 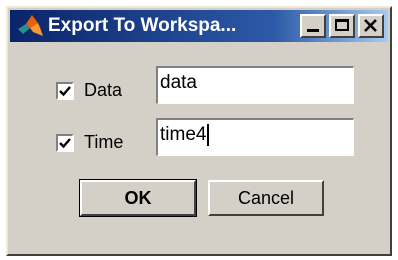 I want to click on maximize-icon, so click(x=342, y=25).